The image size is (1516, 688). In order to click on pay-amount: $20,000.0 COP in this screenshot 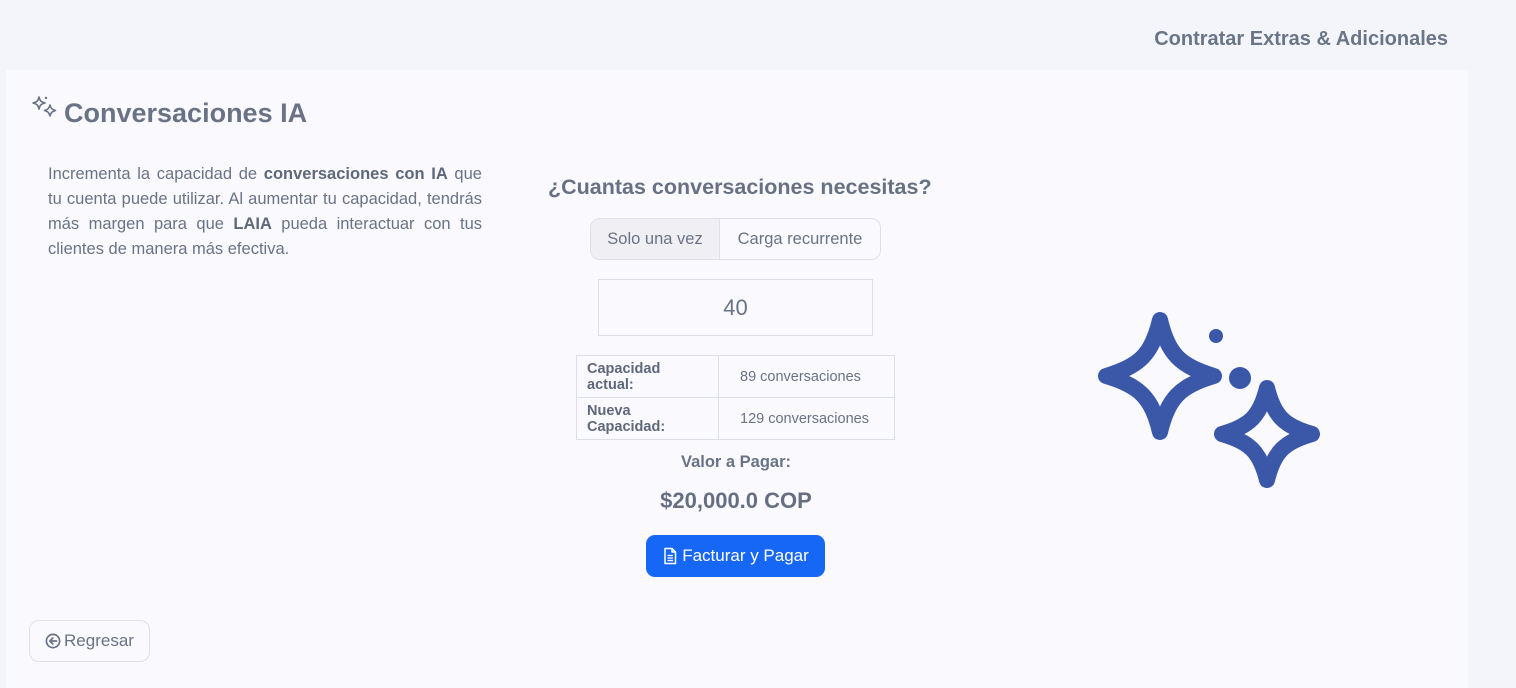, I will do `click(736, 500)`.